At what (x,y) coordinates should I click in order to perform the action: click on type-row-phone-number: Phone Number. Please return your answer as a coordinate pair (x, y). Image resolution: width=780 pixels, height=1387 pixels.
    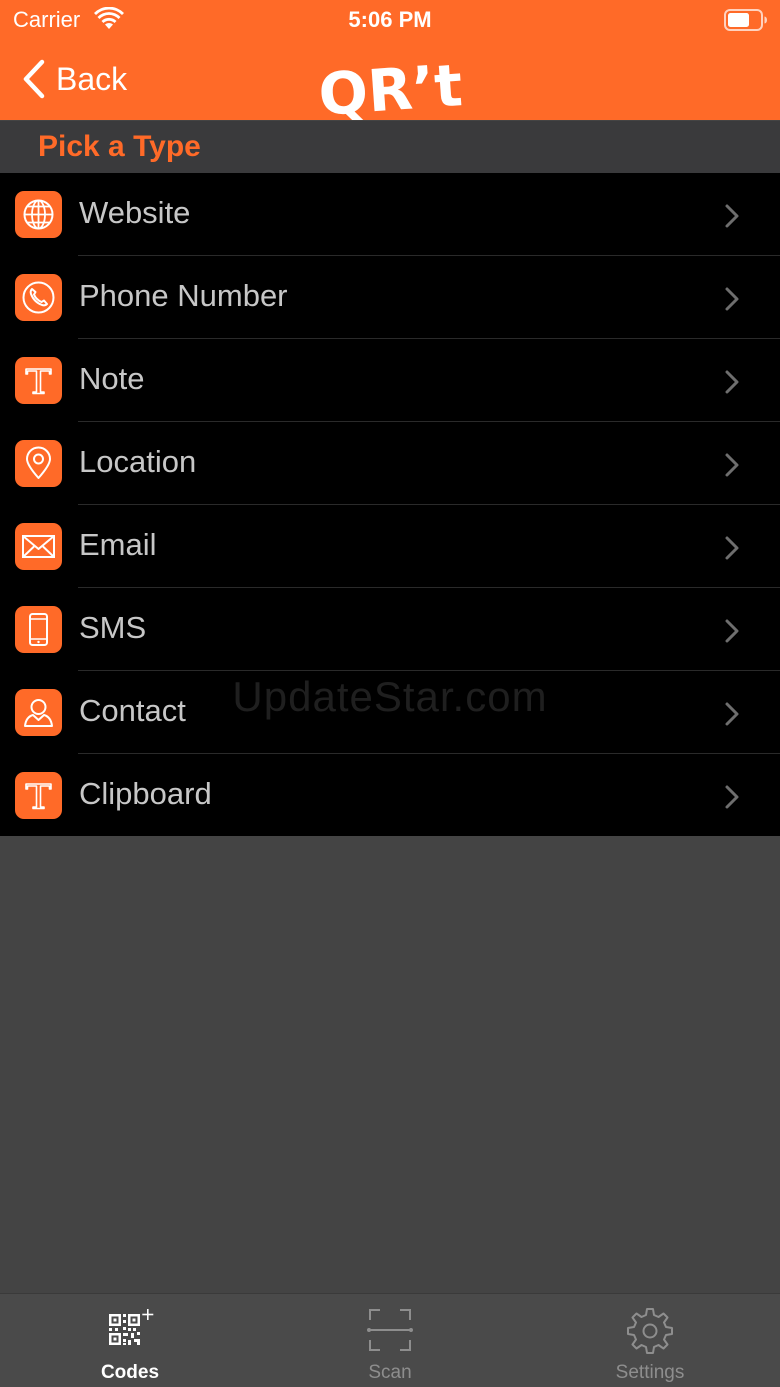
    Looking at the image, I should click on (390, 297).